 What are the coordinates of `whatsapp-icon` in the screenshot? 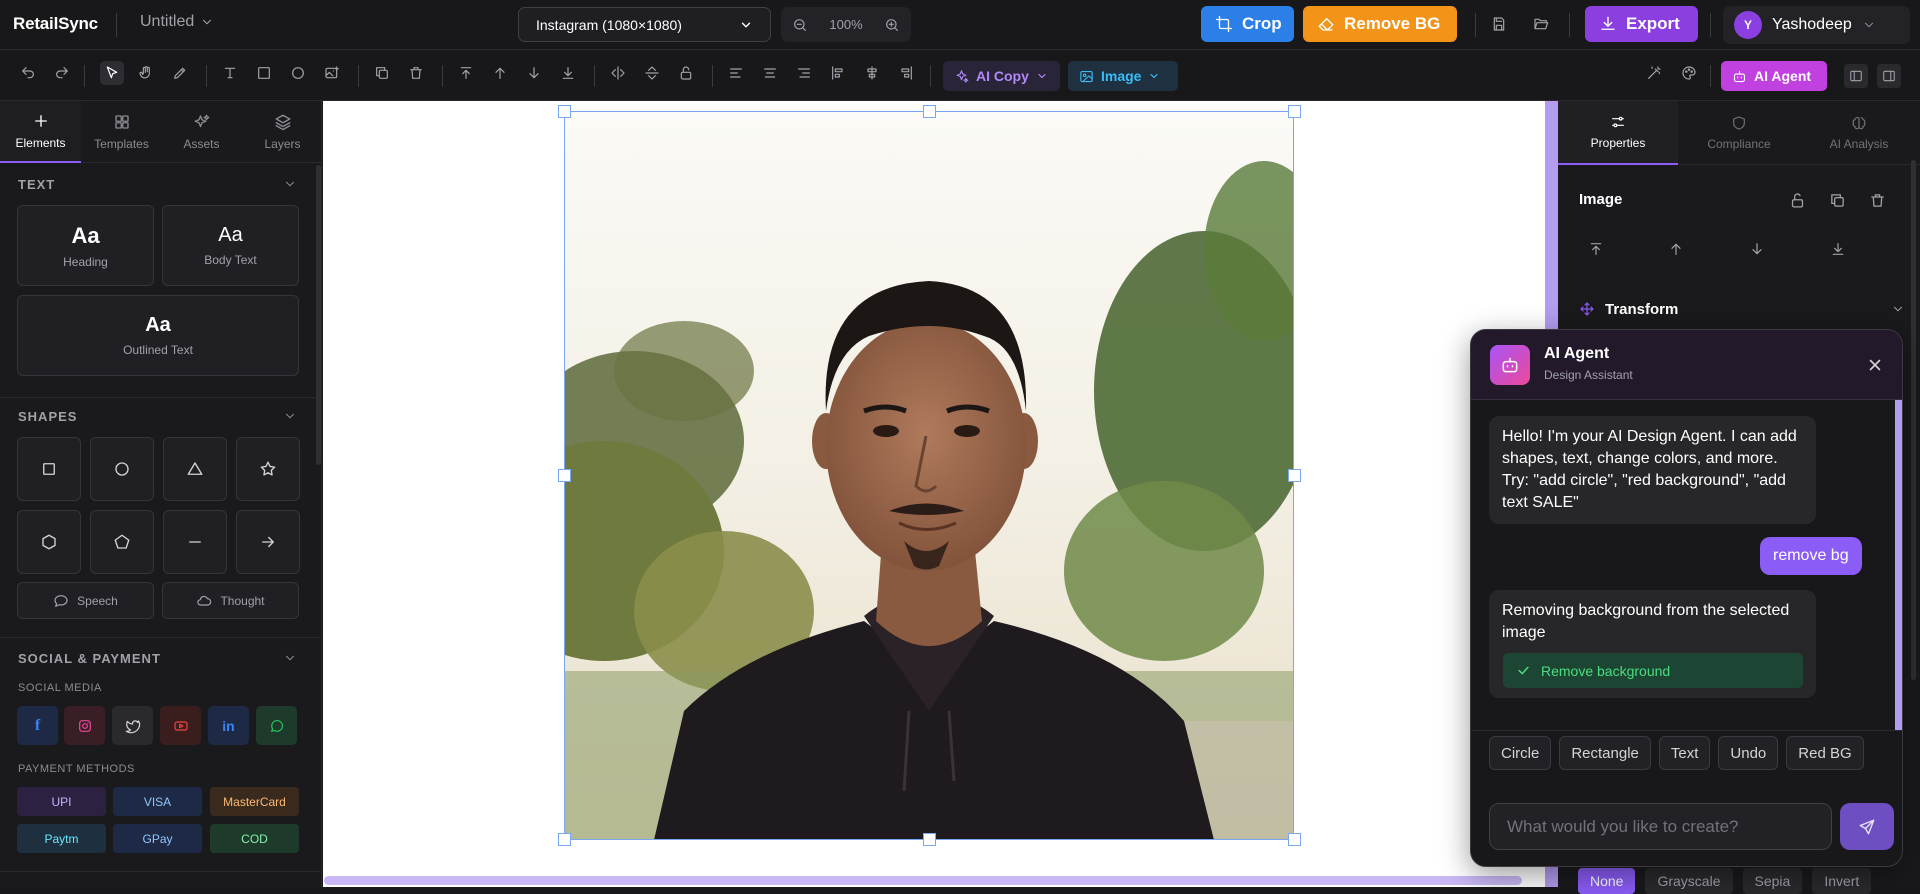 It's located at (276, 725).